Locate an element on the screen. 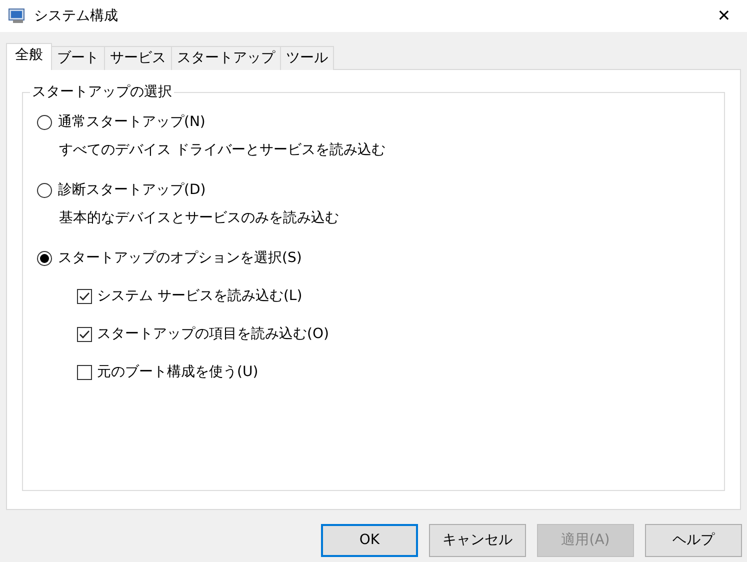 The width and height of the screenshot is (747, 562). option-description: すべてのデバイス ドライバーとサービスを読み込む is located at coordinates (222, 150).